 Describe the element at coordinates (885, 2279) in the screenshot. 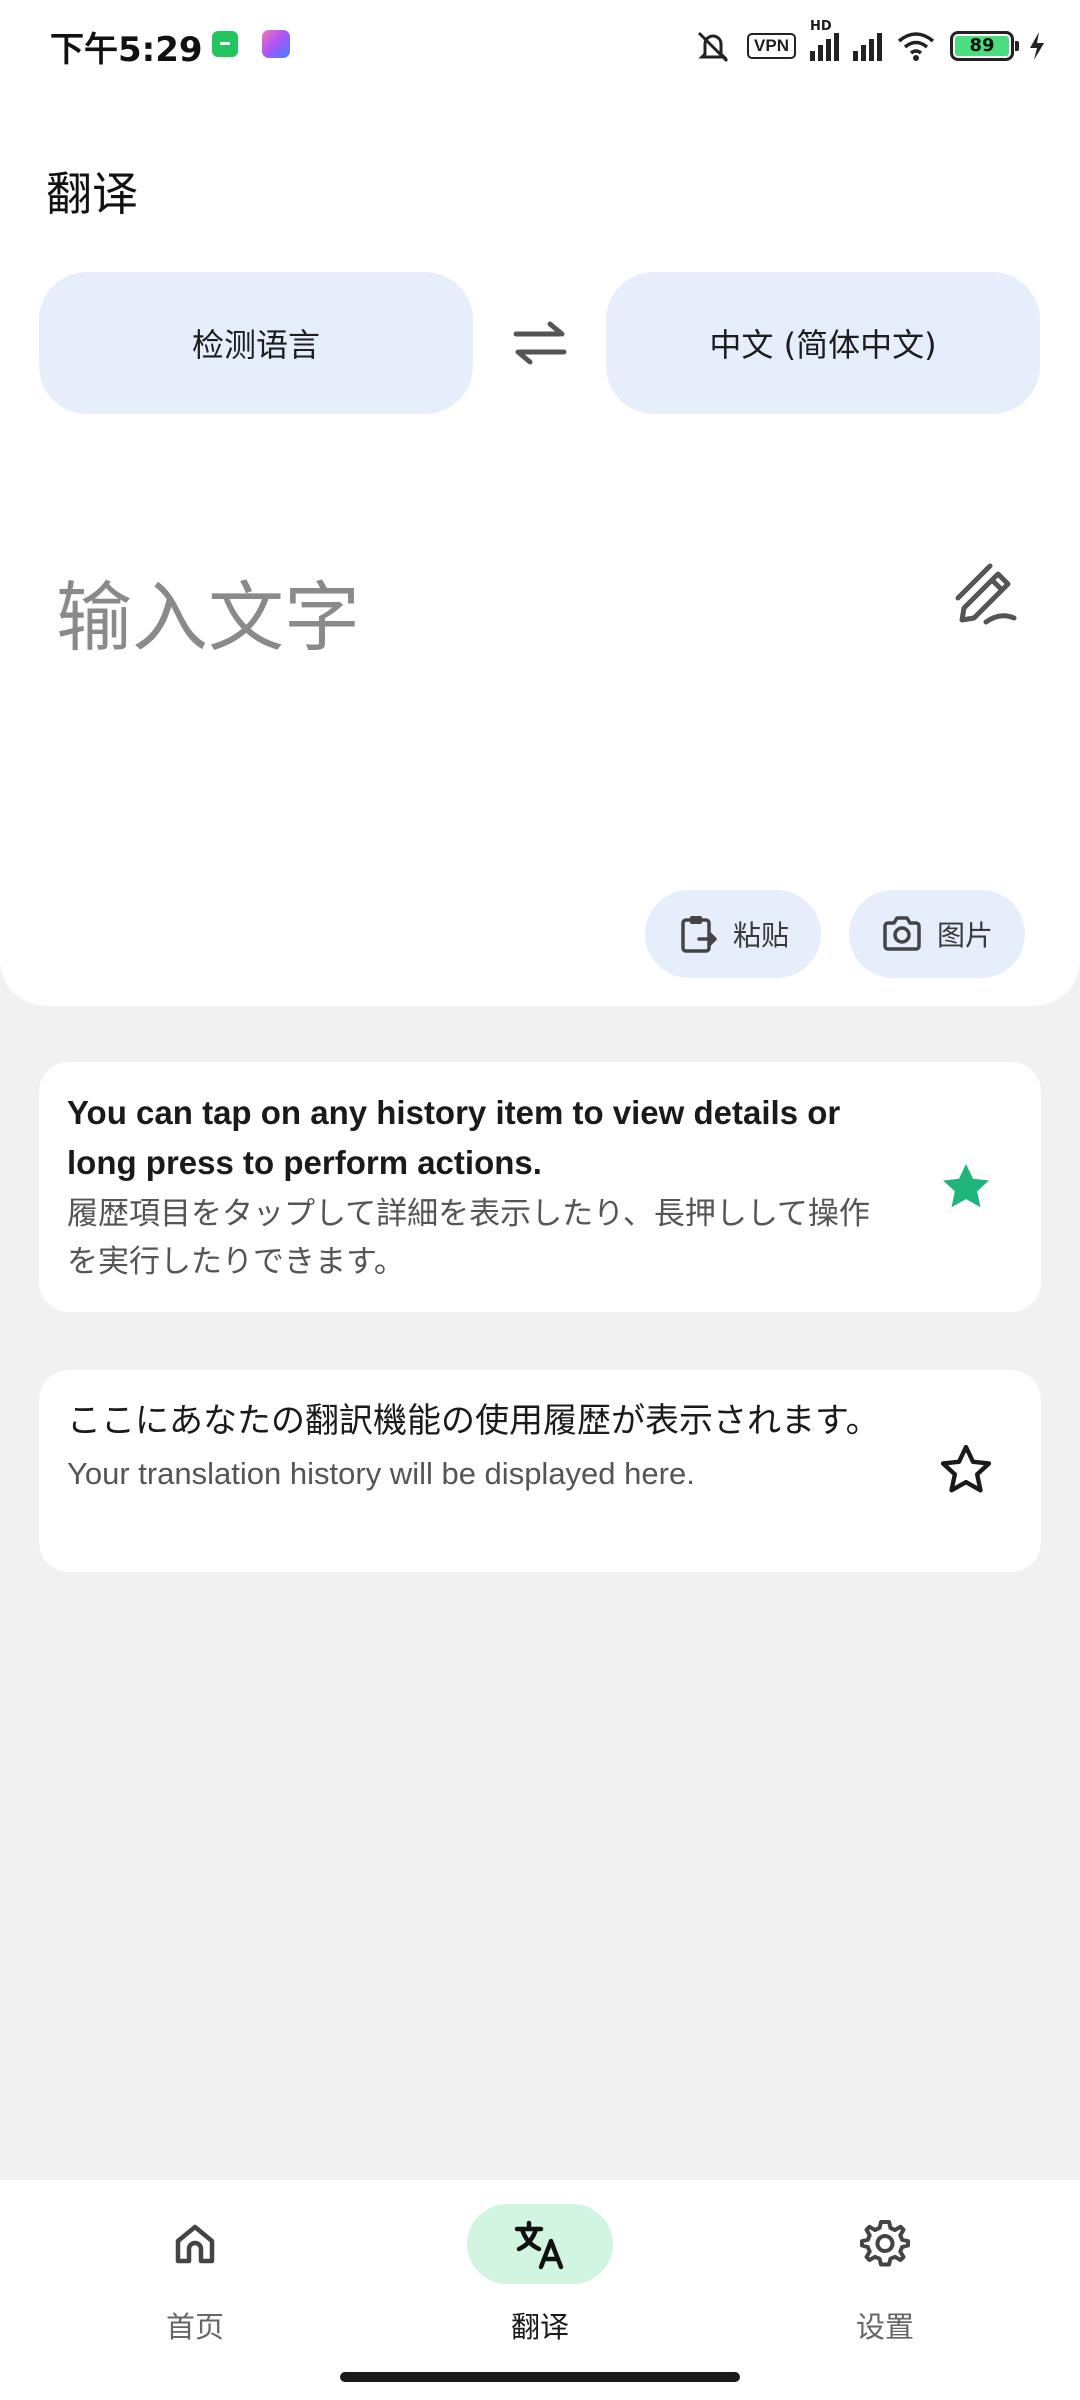

I see `nav-item-settings: 设置` at that location.